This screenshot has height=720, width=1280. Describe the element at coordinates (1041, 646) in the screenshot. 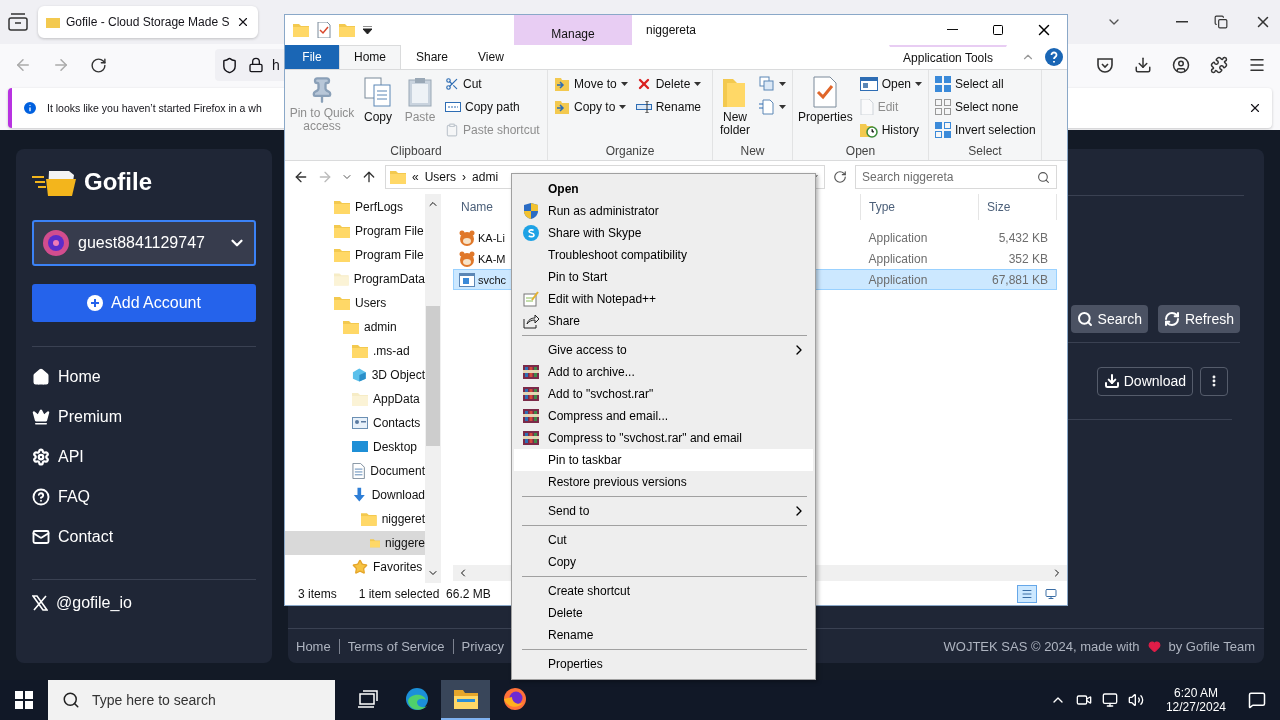

I see `footer-credit: WOJTEK SAS © 2024, made with` at that location.